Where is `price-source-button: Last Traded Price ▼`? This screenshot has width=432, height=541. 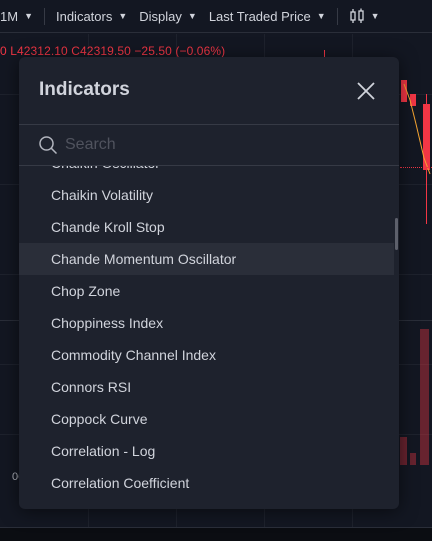
price-source-button: Last Traded Price ▼ is located at coordinates (267, 16).